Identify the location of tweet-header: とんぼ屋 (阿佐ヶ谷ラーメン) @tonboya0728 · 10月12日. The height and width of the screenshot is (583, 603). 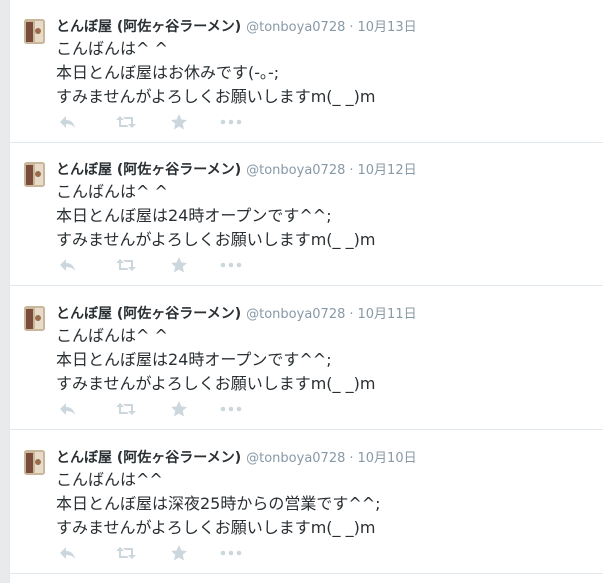
(236, 169).